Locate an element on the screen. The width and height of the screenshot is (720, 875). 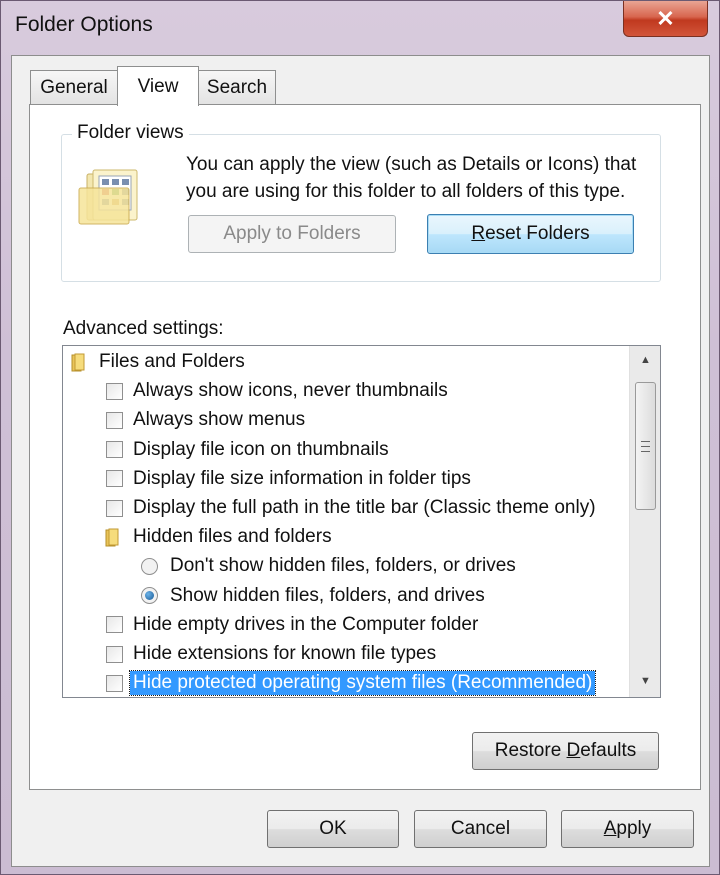
tree-checkbox-row: Always show icons, never thumbnails is located at coordinates (277, 391).